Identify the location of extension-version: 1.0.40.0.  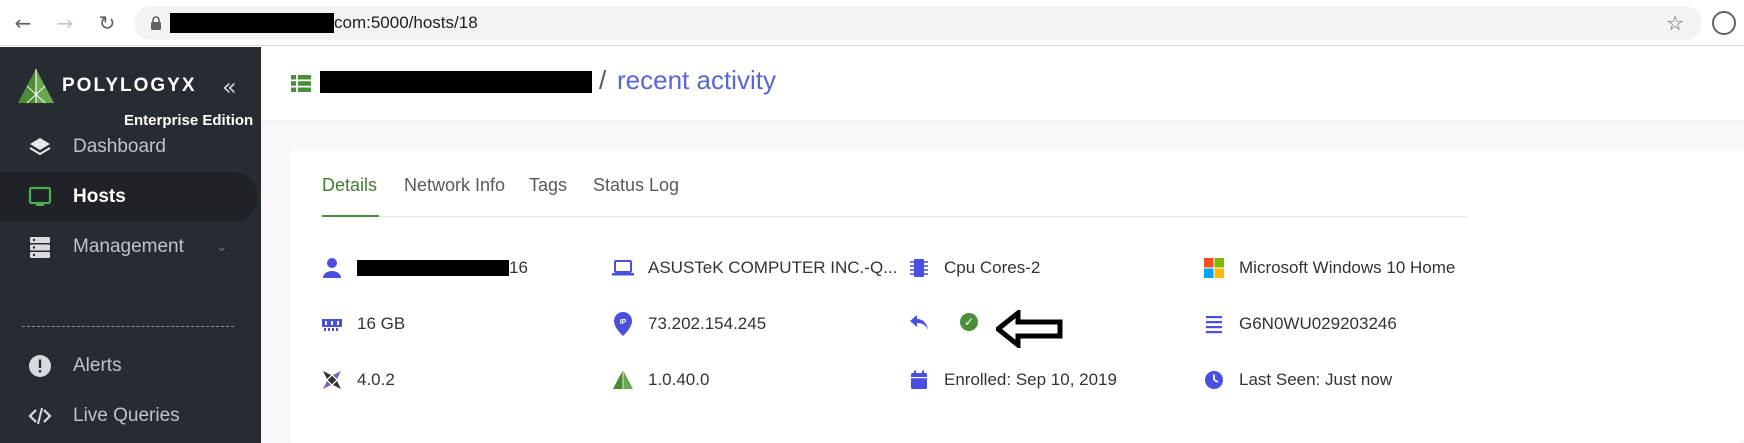
(679, 379).